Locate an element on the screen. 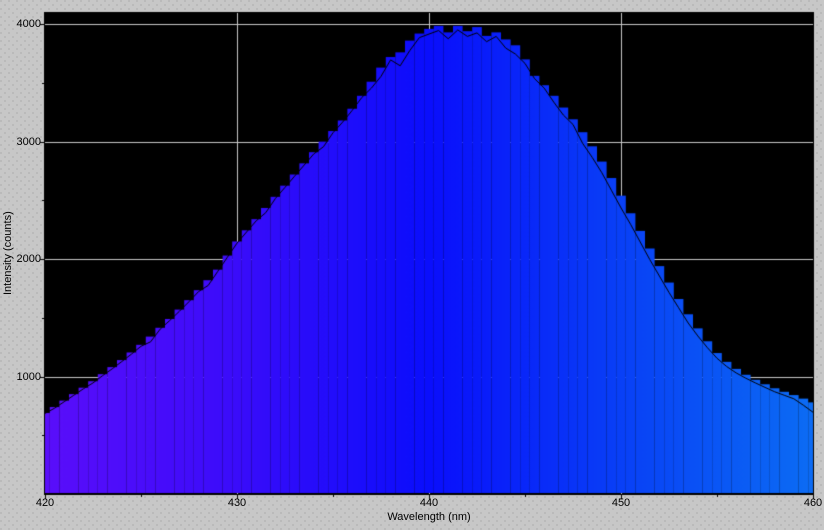 Image resolution: width=824 pixels, height=530 pixels. x-tick-label: 450 is located at coordinates (621, 503).